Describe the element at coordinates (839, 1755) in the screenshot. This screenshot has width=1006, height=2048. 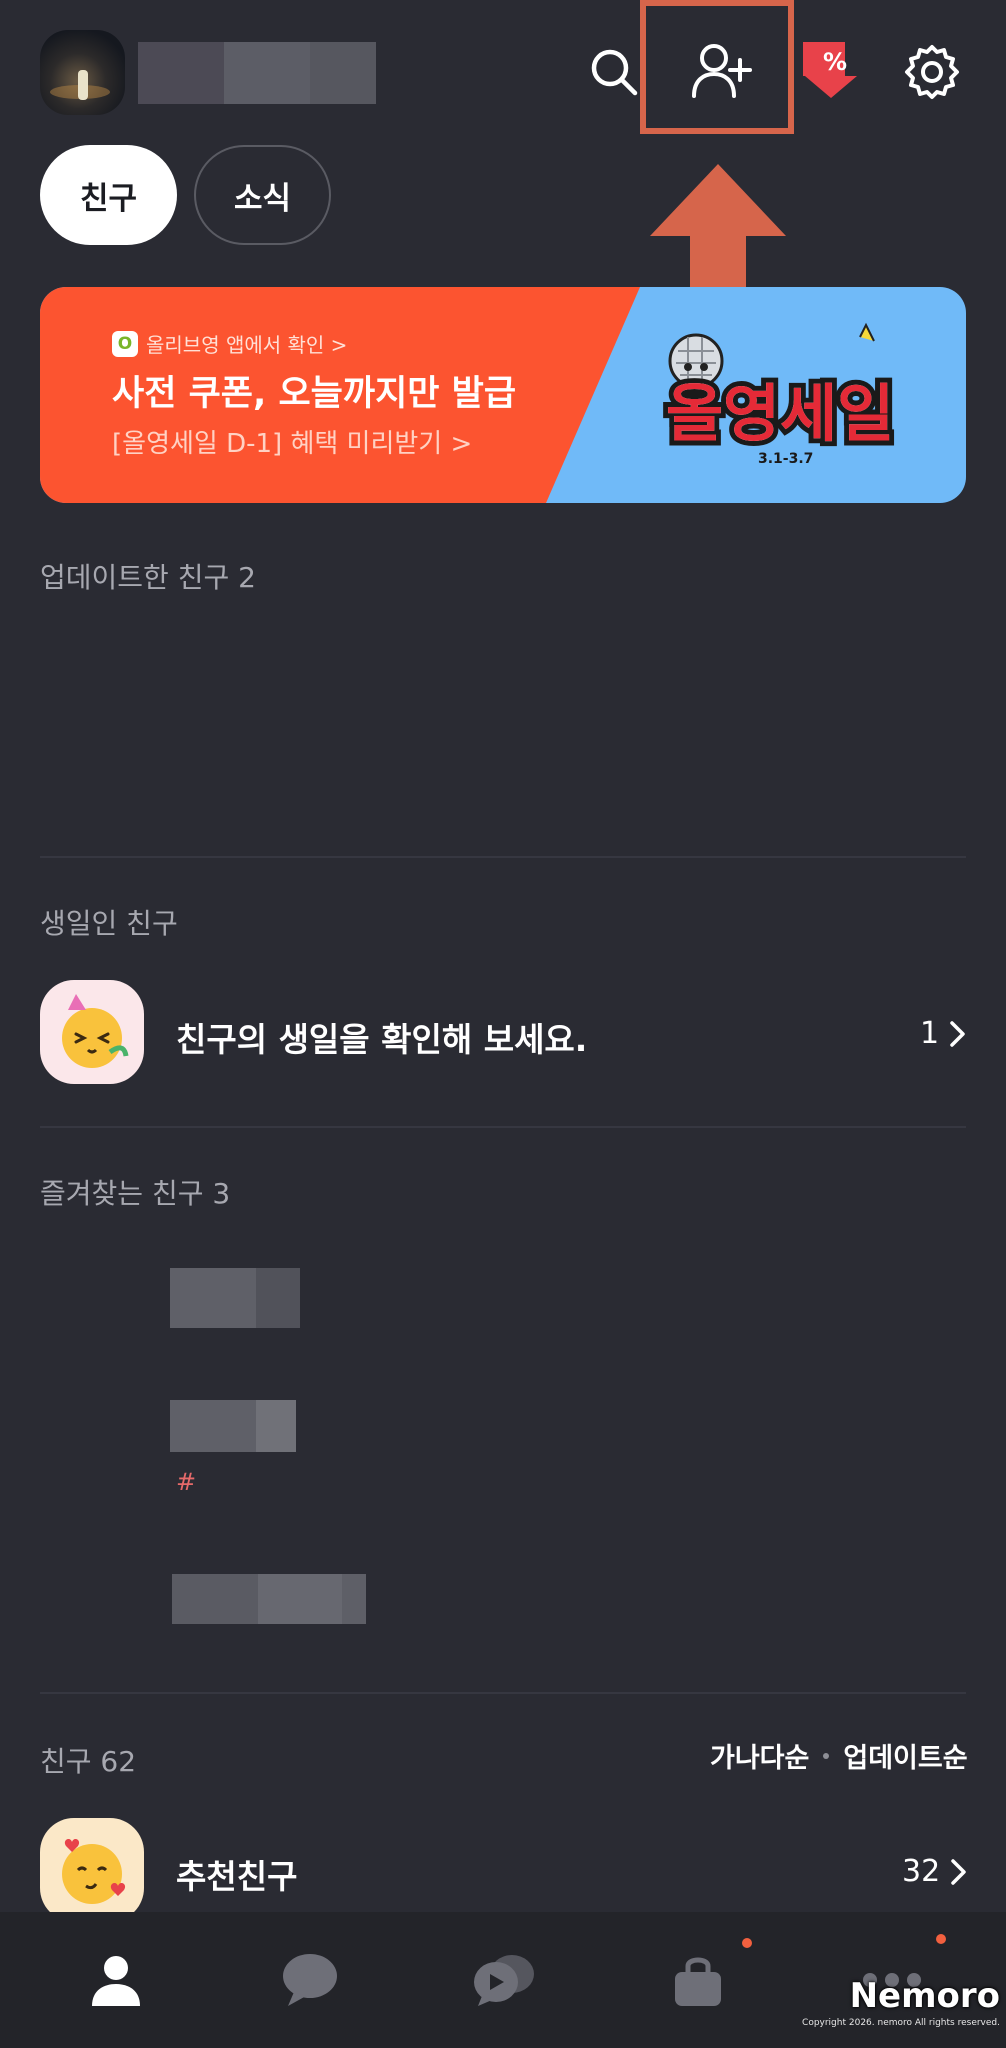
I see `sort-options: 가나다순 업데이트순` at that location.